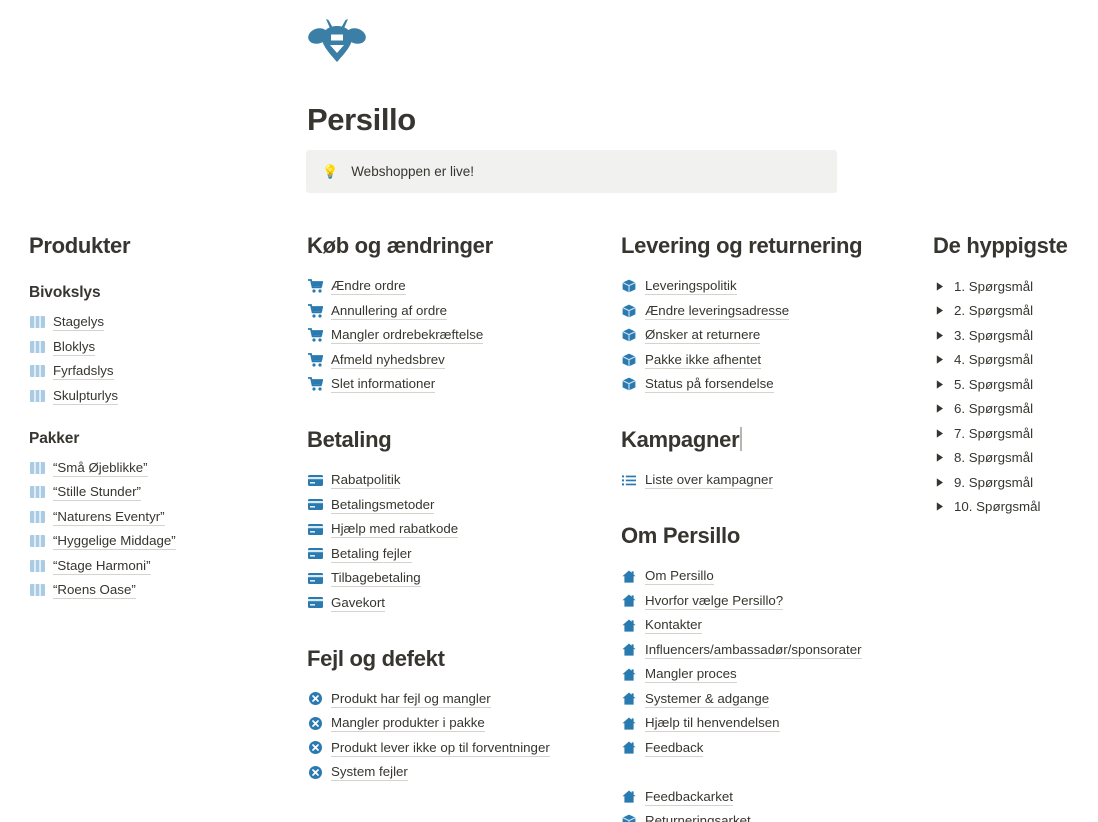 The height and width of the screenshot is (822, 1098). I want to click on list-item-label: Feedbackarket, so click(689, 797).